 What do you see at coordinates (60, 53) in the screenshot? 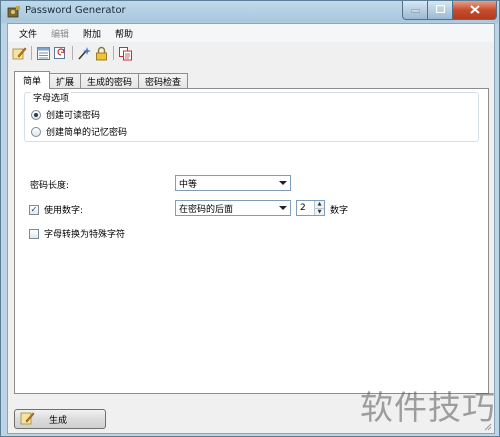
I see `refresh-icon` at bounding box center [60, 53].